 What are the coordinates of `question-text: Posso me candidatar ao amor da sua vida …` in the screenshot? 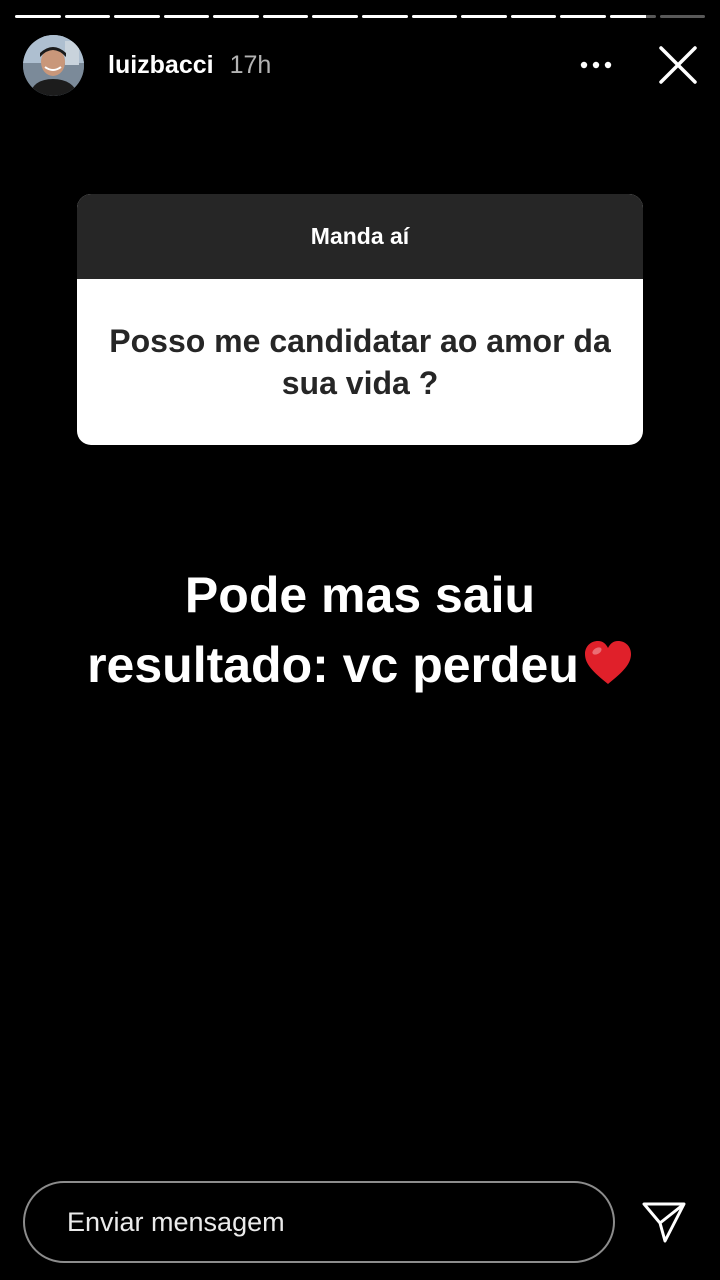 It's located at (360, 362).